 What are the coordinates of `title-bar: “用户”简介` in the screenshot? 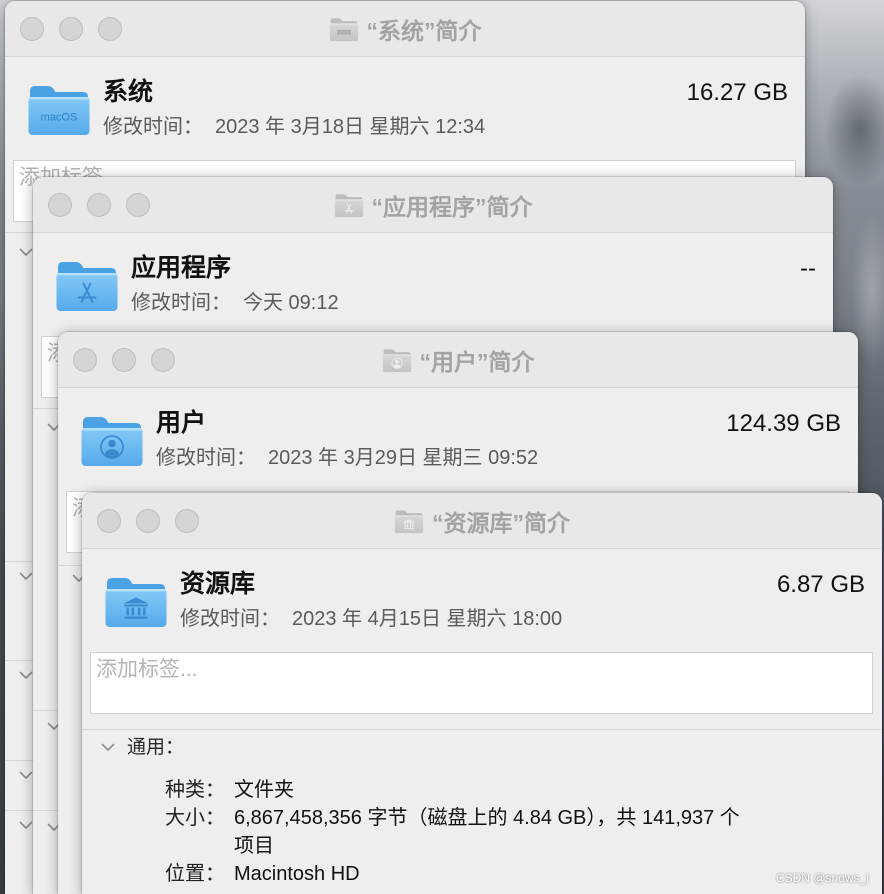 It's located at (458, 360).